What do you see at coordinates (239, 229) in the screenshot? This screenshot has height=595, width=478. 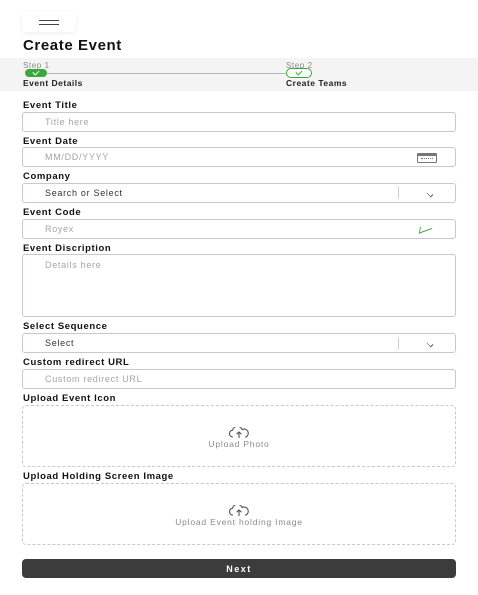 I see `event-code-input: Royex` at bounding box center [239, 229].